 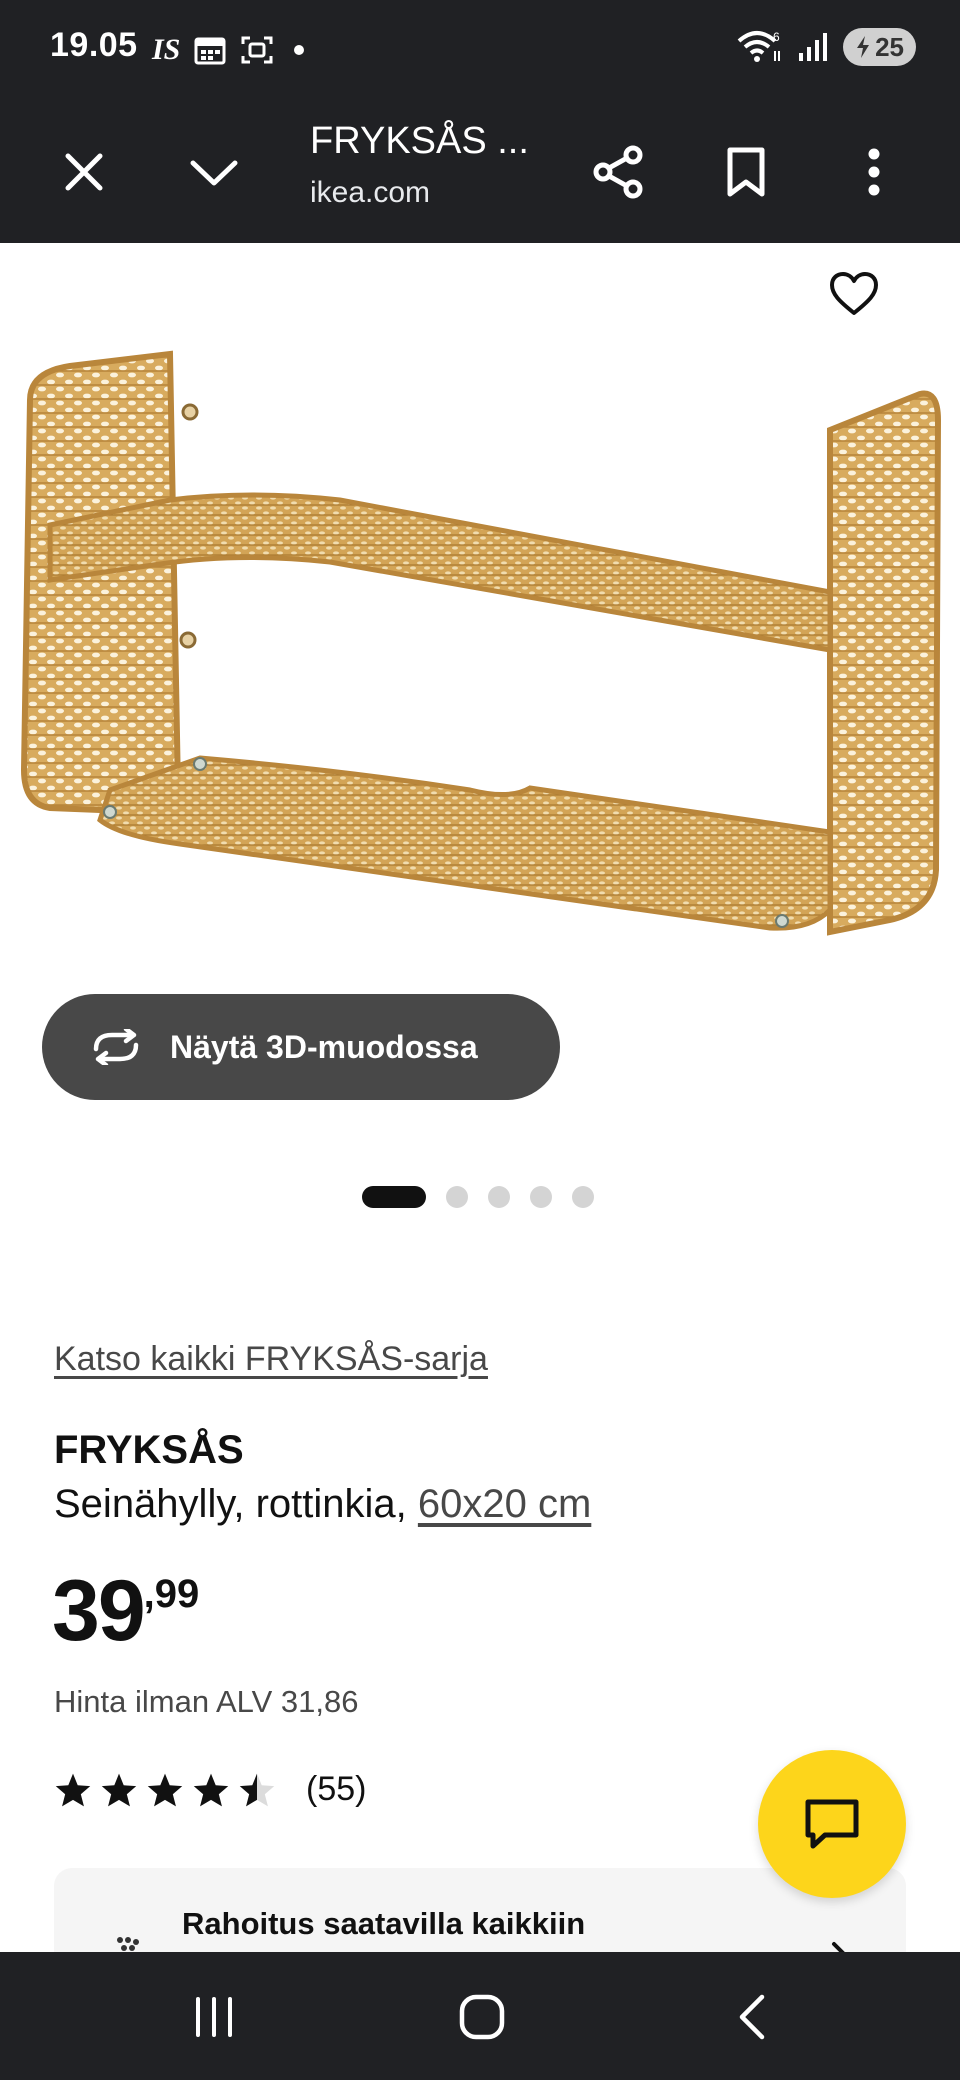 I want to click on rotate-3d-icon, so click(x=116, y=1047).